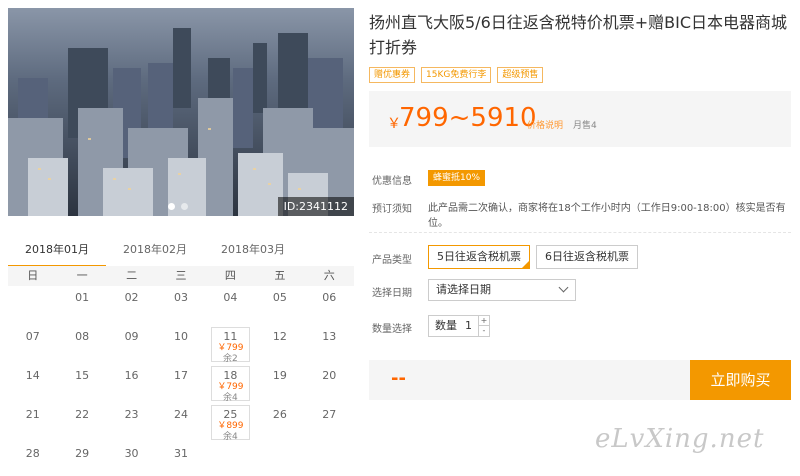 This screenshot has width=800, height=476. Describe the element at coordinates (131, 422) in the screenshot. I see `calendar-day: 23` at that location.